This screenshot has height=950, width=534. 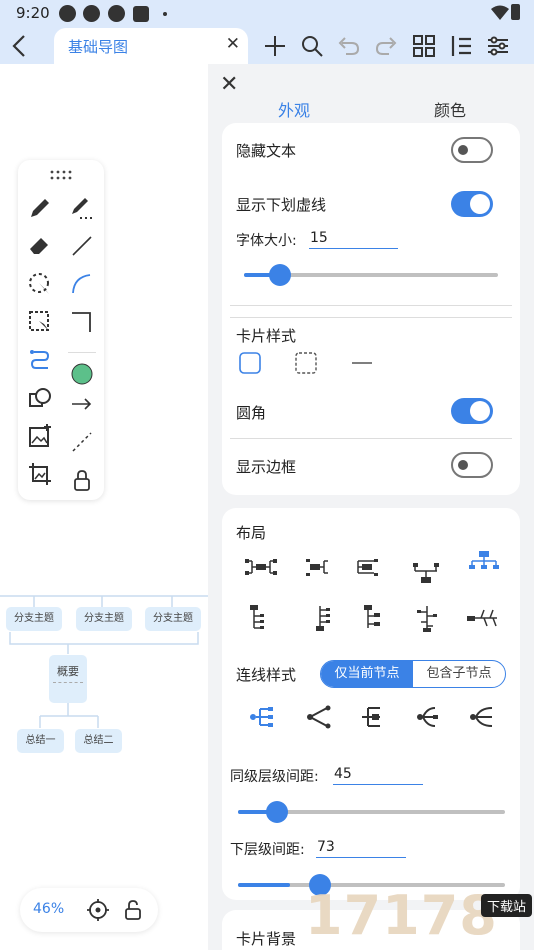 I want to click on settings-sliders-icon, so click(x=498, y=46).